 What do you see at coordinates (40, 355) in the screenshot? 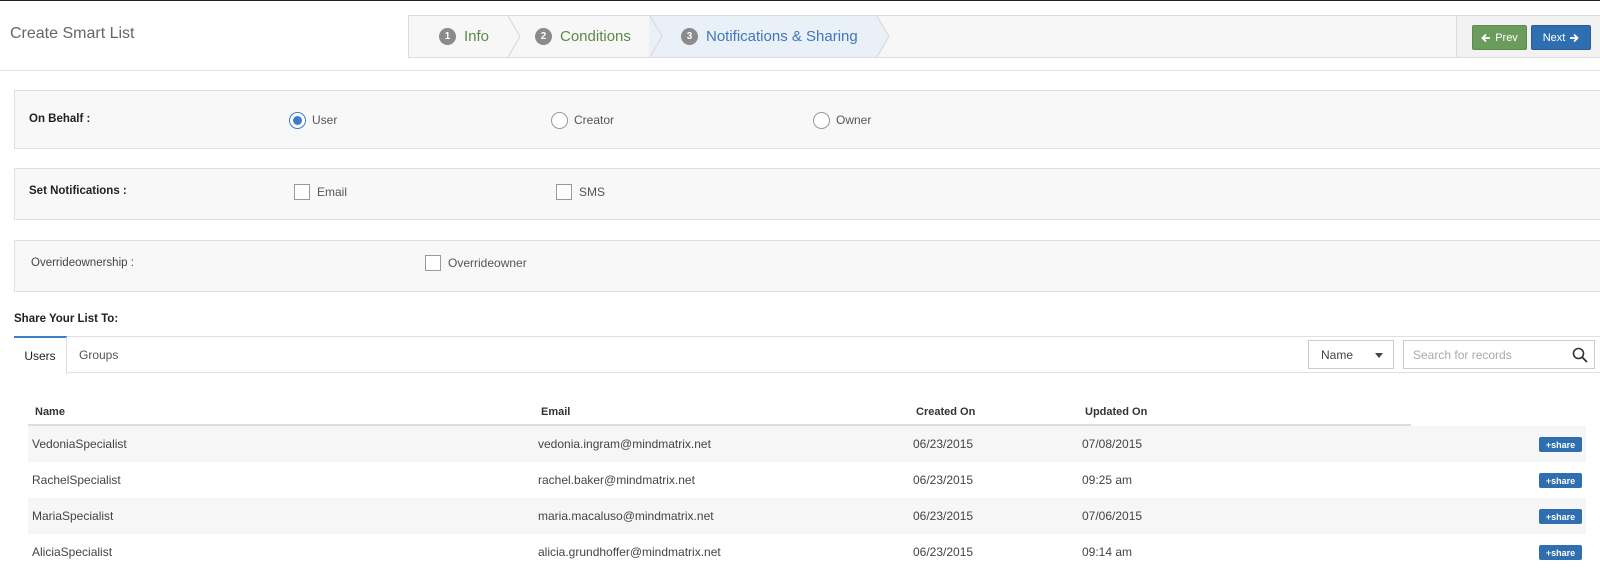
I see `tab-users: Users` at bounding box center [40, 355].